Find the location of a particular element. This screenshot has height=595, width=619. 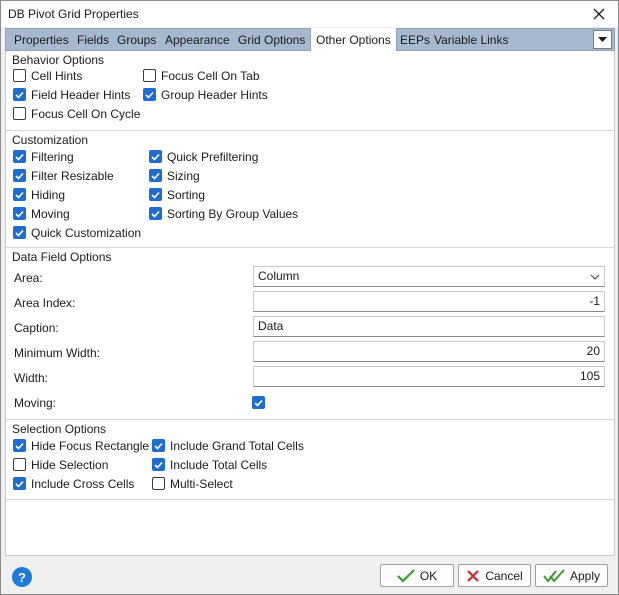

hiding-checkbox: Hiding is located at coordinates (39, 194).